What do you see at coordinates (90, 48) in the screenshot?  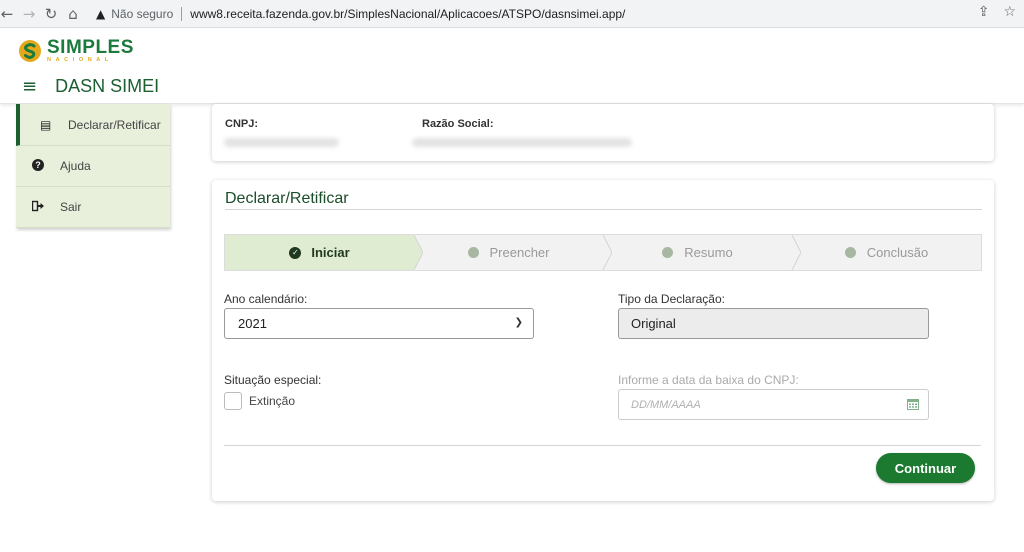 I see `logo-main-text: SIMPLES` at bounding box center [90, 48].